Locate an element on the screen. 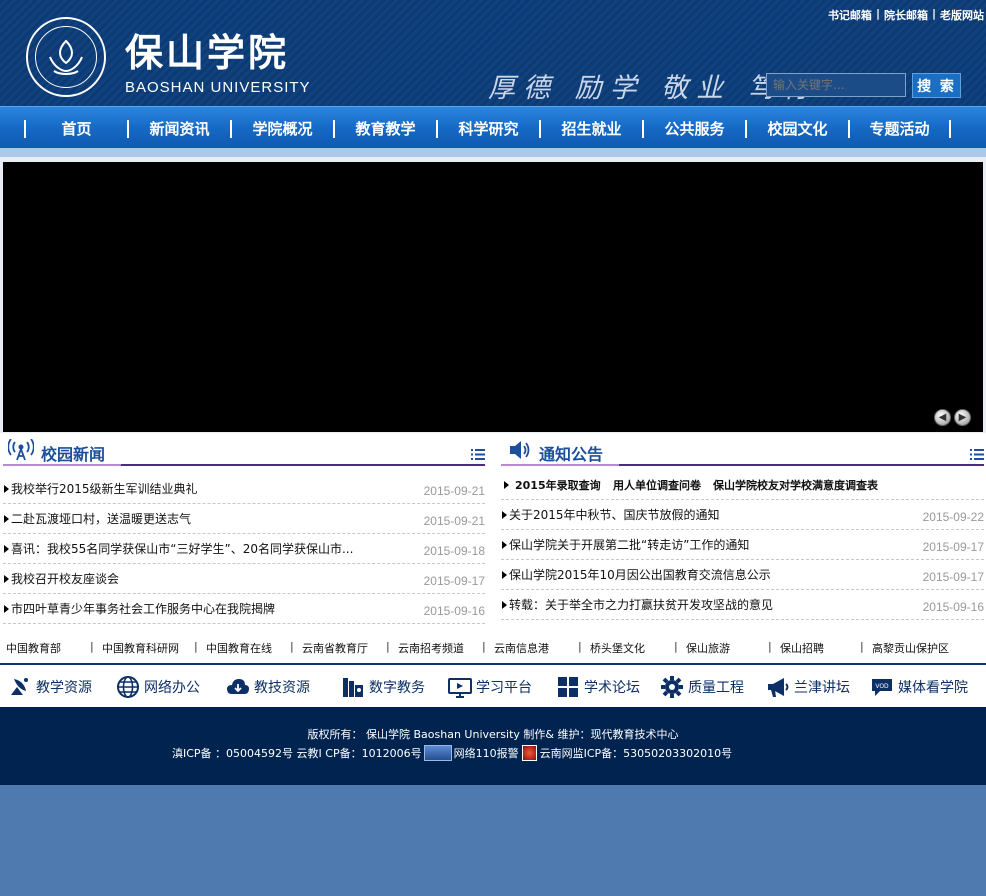  notice-title: 关于2015年中秋节、国庆节放假的通知 is located at coordinates (614, 514).